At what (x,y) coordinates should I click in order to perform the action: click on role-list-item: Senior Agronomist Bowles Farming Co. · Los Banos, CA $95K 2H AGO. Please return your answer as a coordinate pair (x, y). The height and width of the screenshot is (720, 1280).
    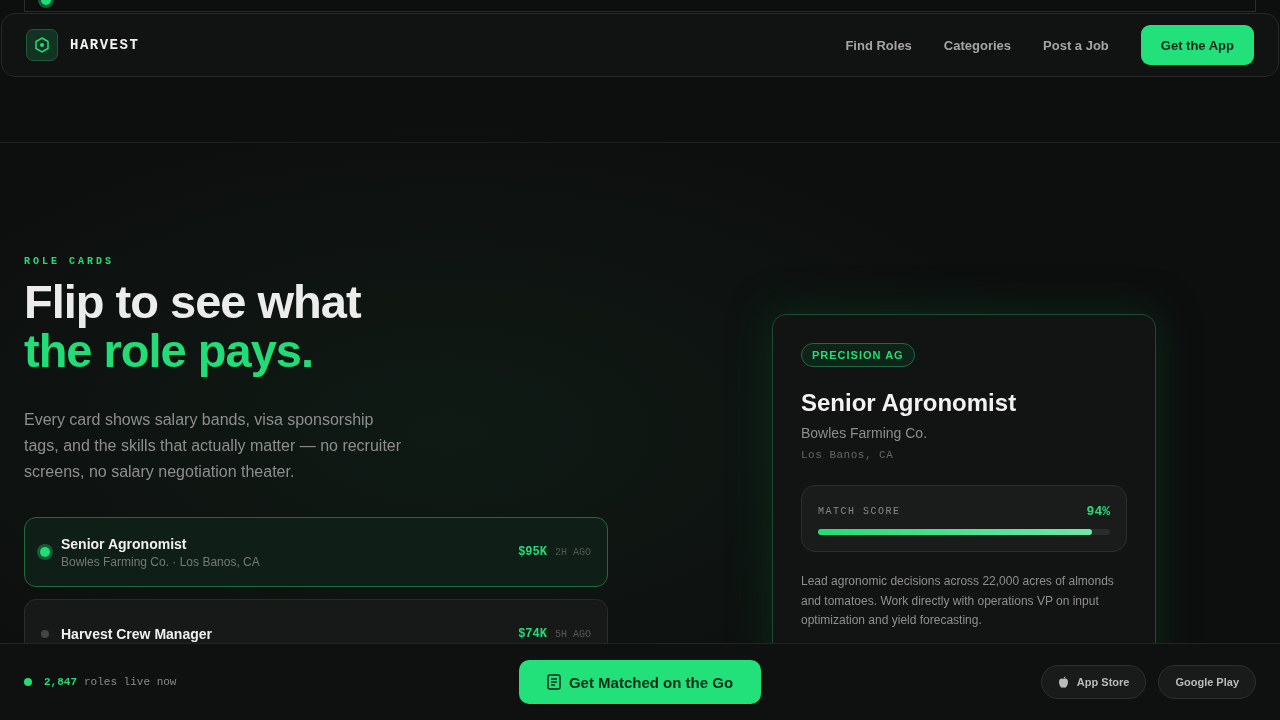
    Looking at the image, I should click on (316, 552).